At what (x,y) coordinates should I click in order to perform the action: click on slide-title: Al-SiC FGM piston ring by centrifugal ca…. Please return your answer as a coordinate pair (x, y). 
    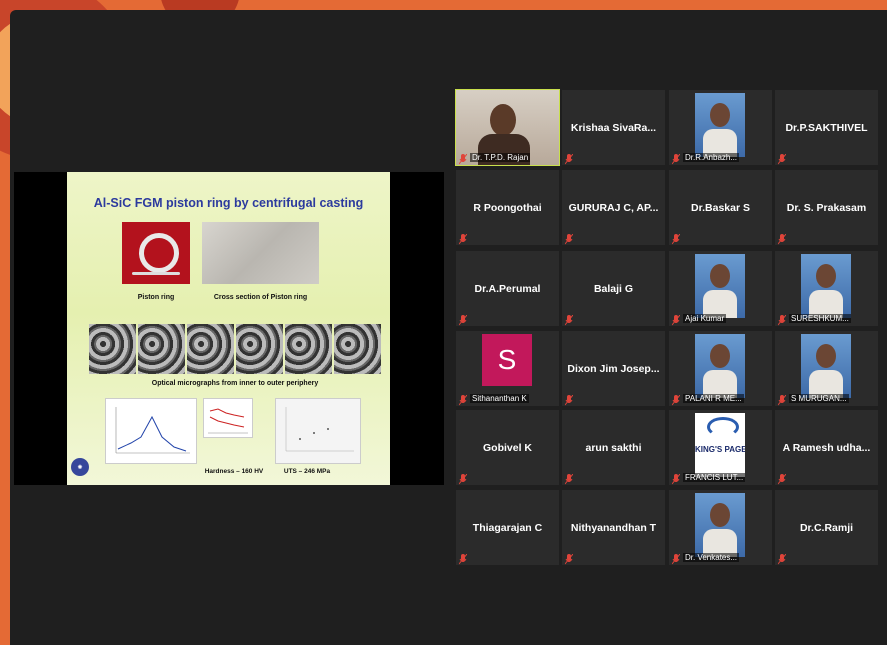
    Looking at the image, I should click on (228, 203).